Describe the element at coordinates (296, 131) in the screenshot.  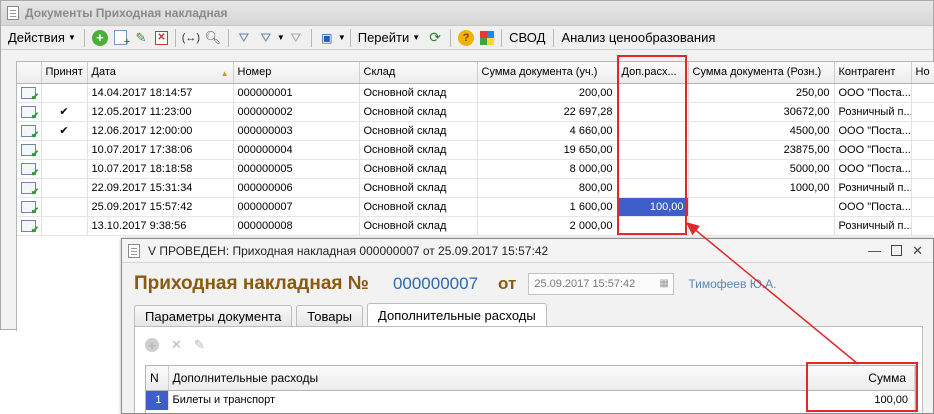
I see `number-cell: 000000003` at that location.